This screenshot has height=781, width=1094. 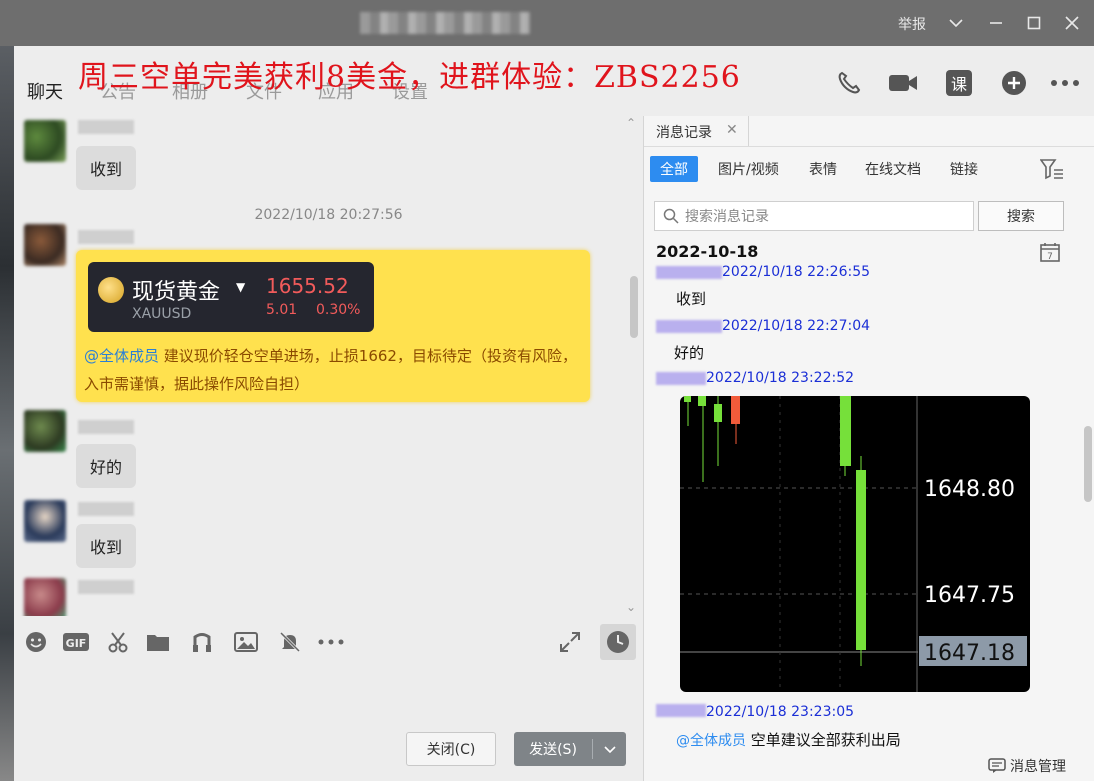 I want to click on message-bubble: 好的, so click(x=106, y=466).